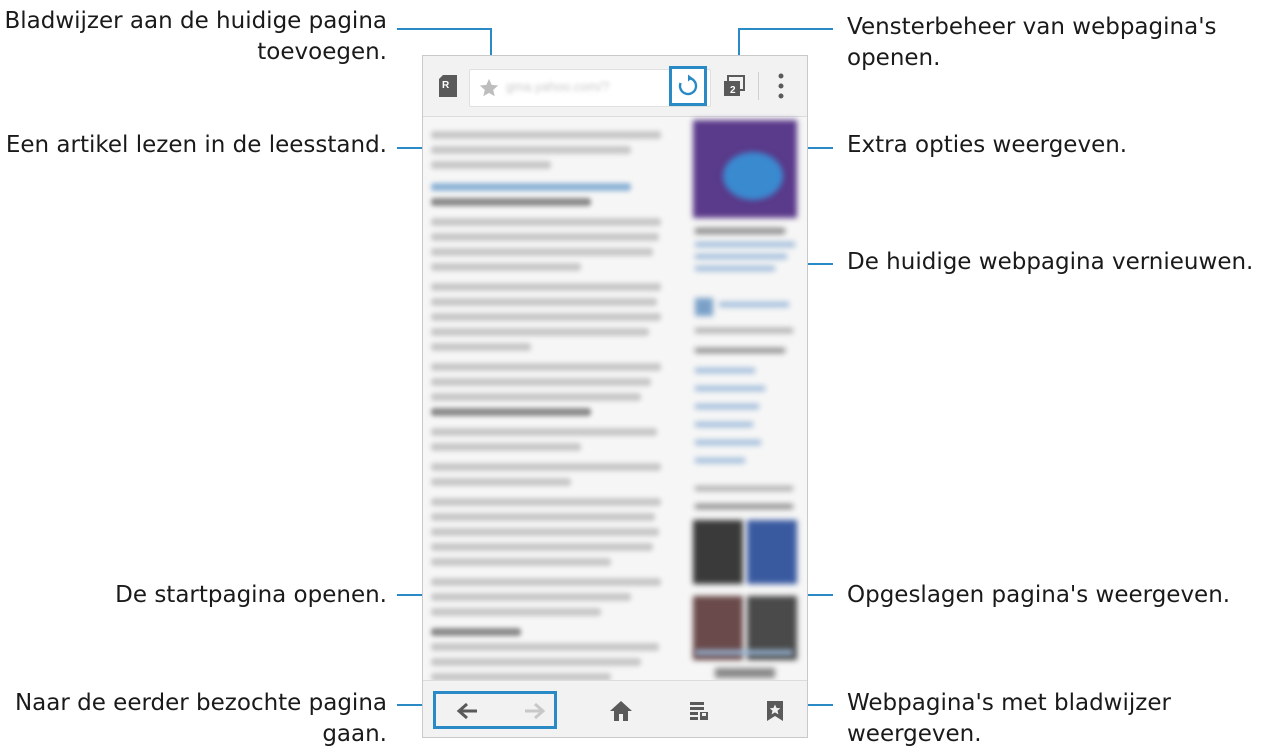 The width and height of the screenshot is (1263, 750). I want to click on annotation-text: Opgeslagen pagina's weergeven., so click(1039, 595).